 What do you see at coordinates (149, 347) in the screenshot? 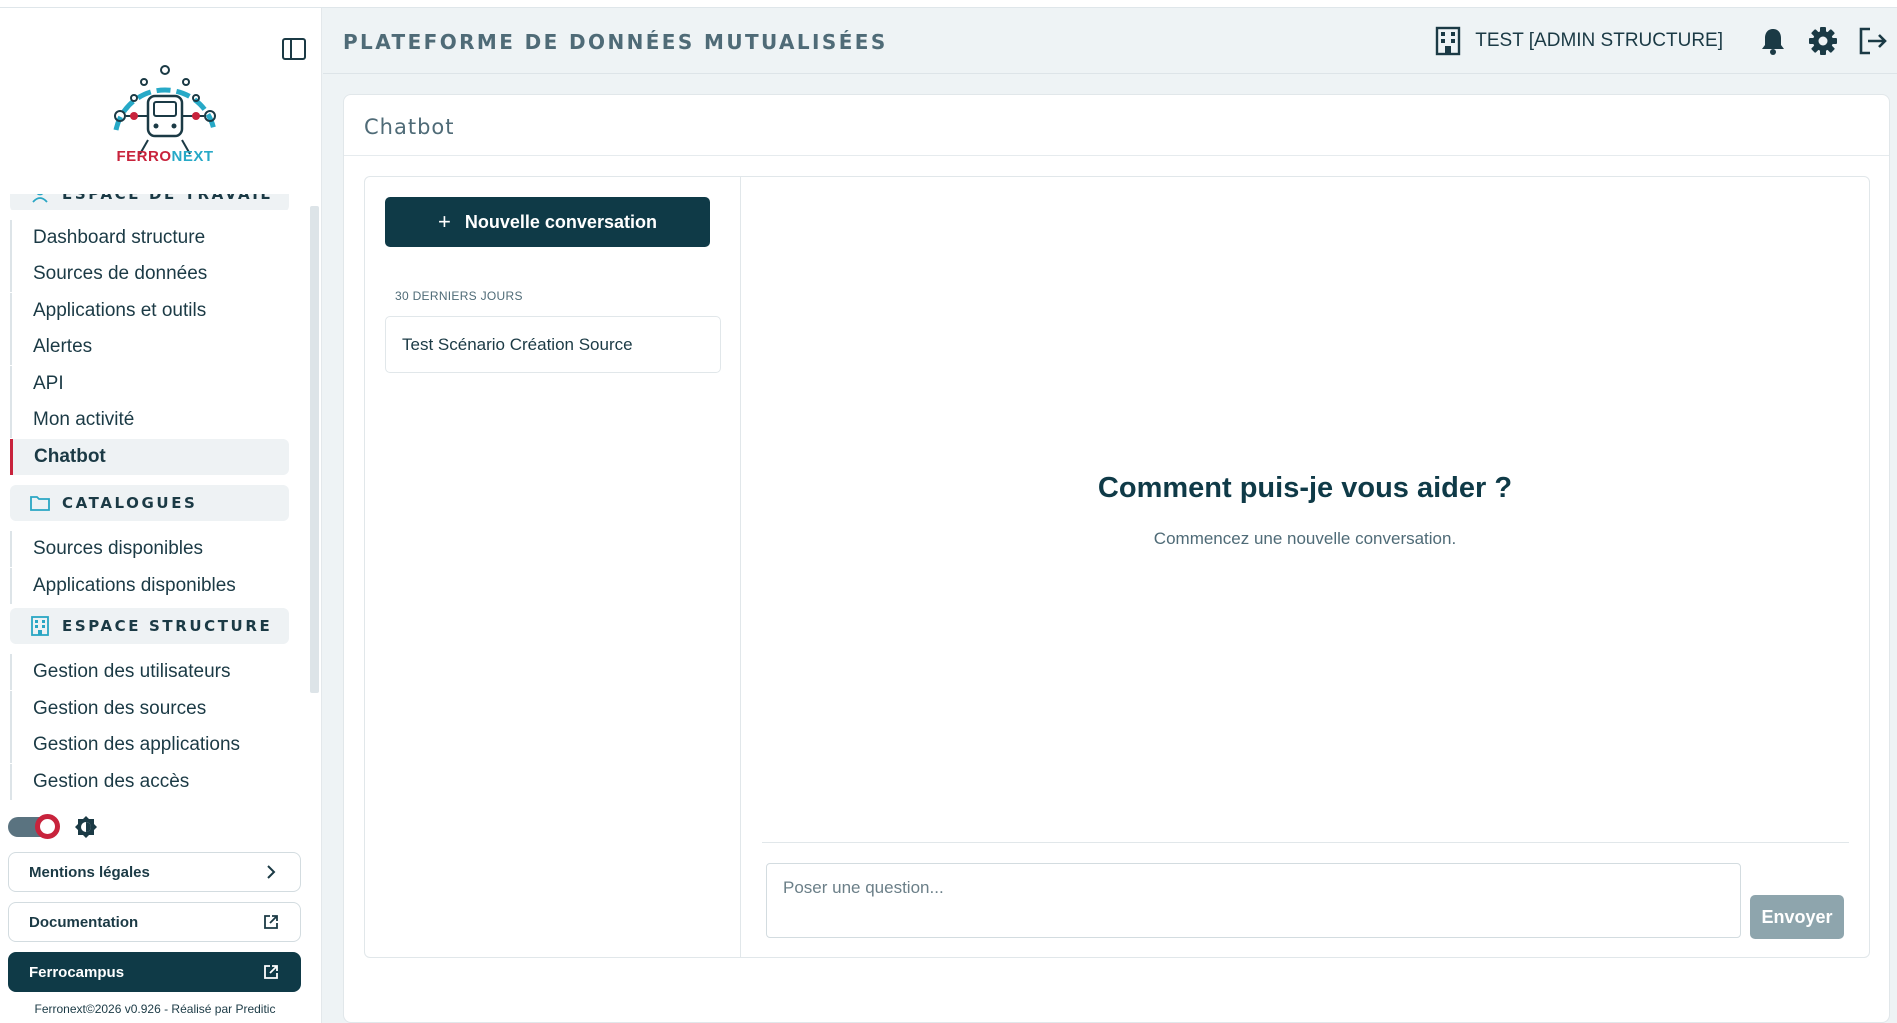
I see `sidebar-item-alertes: Alertes` at bounding box center [149, 347].